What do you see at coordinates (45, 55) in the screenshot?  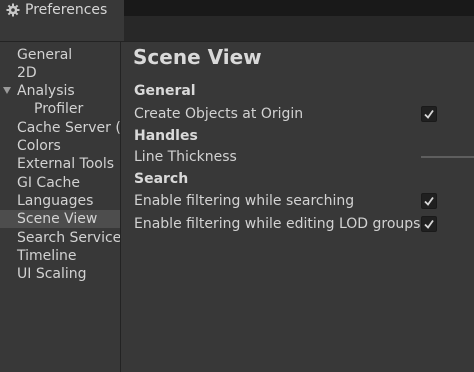 I see `sidebar-item-label: General` at bounding box center [45, 55].